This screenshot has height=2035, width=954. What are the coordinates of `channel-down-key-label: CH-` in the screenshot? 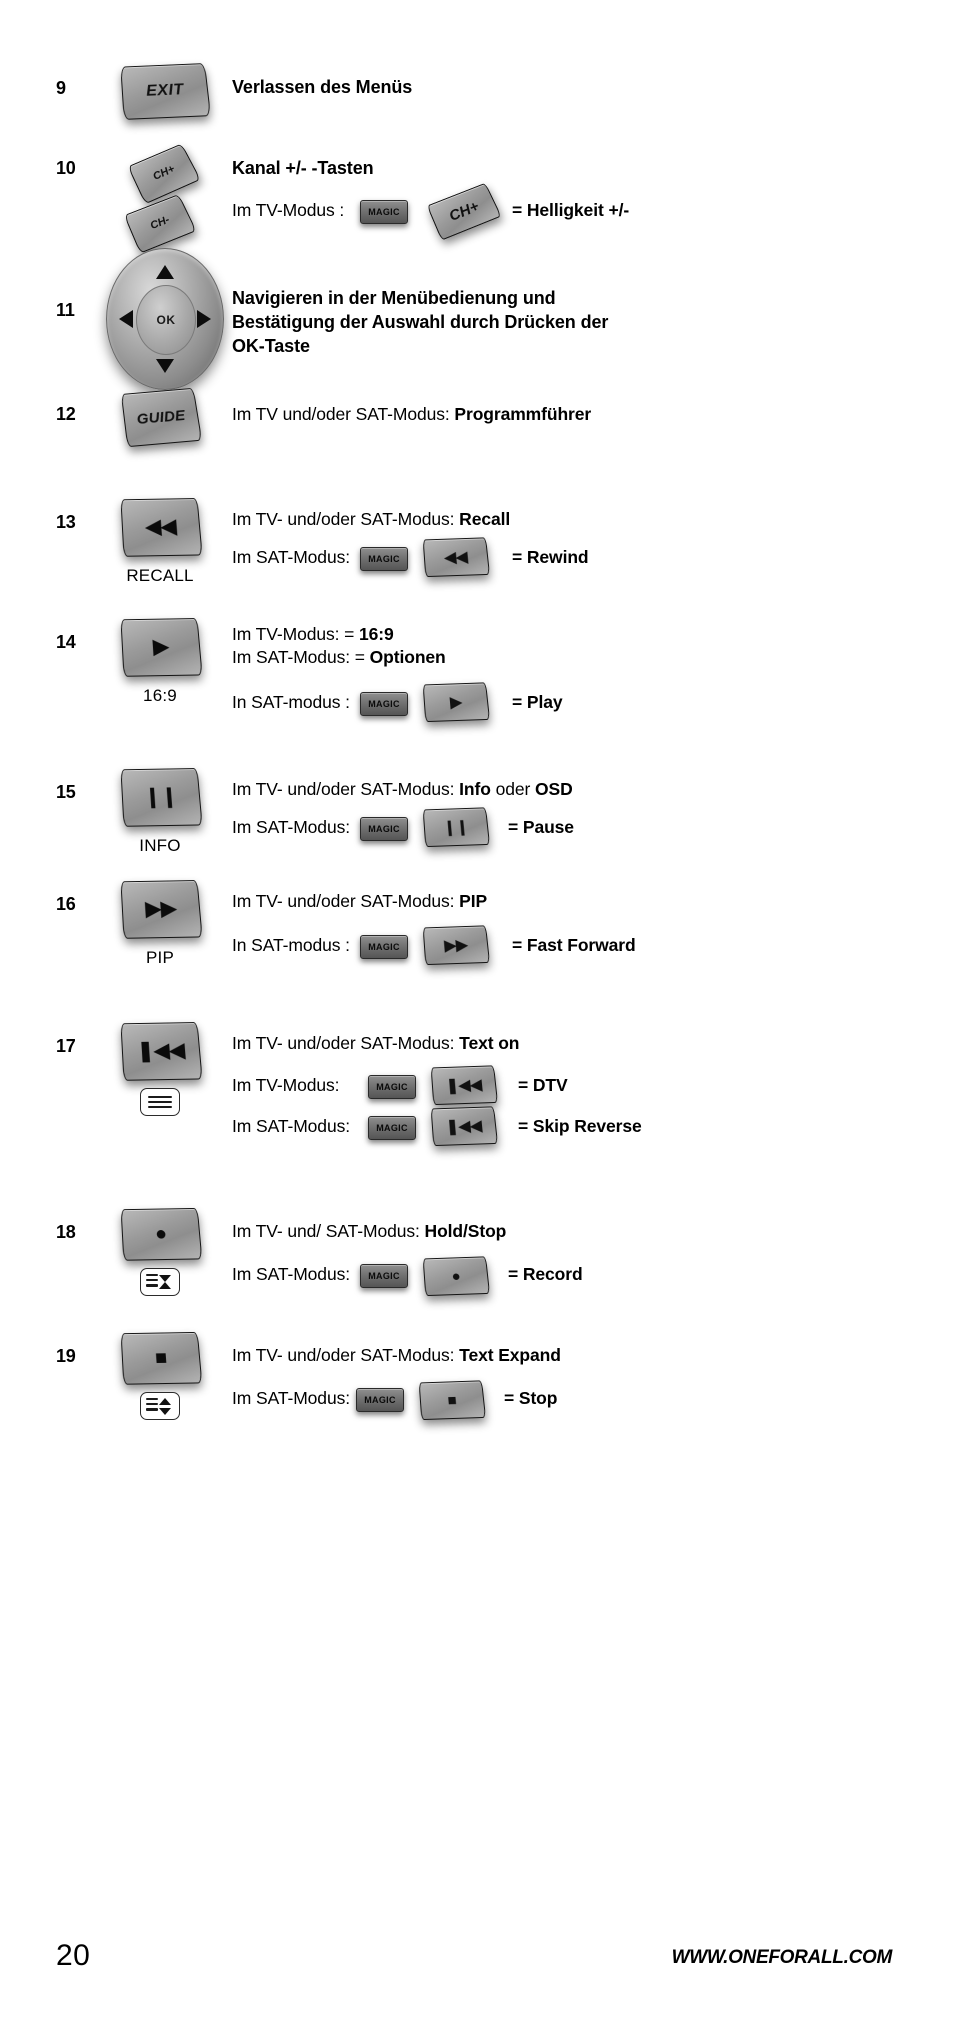 It's located at (160, 223).